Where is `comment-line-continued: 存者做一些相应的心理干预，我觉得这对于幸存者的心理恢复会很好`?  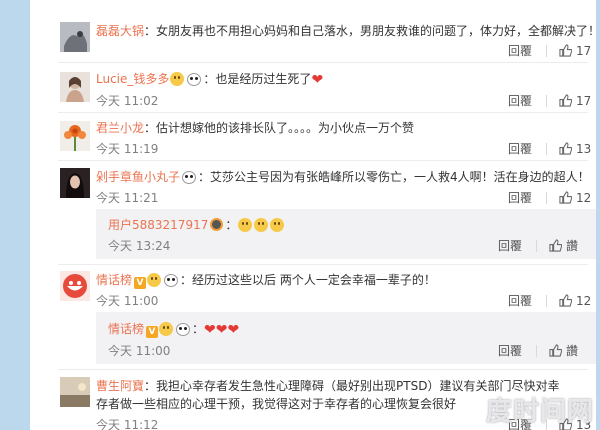
comment-line-continued: 存者做一些相应的心理干预，我觉得这对于幸存者的心理恢复会很好 is located at coordinates (276, 404).